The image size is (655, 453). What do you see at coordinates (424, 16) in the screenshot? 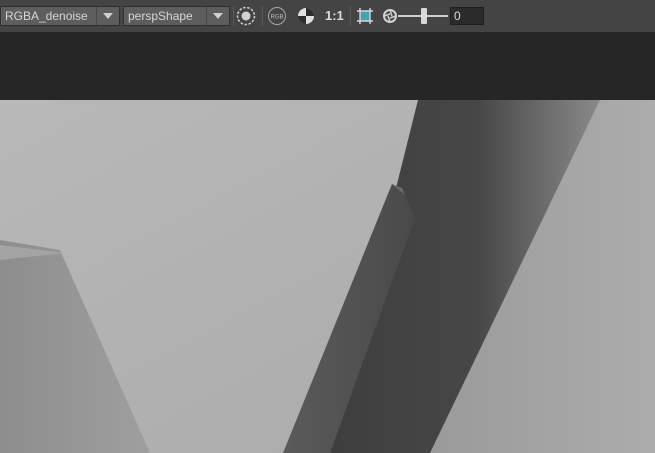
I see `exposure-slider-handle` at bounding box center [424, 16].